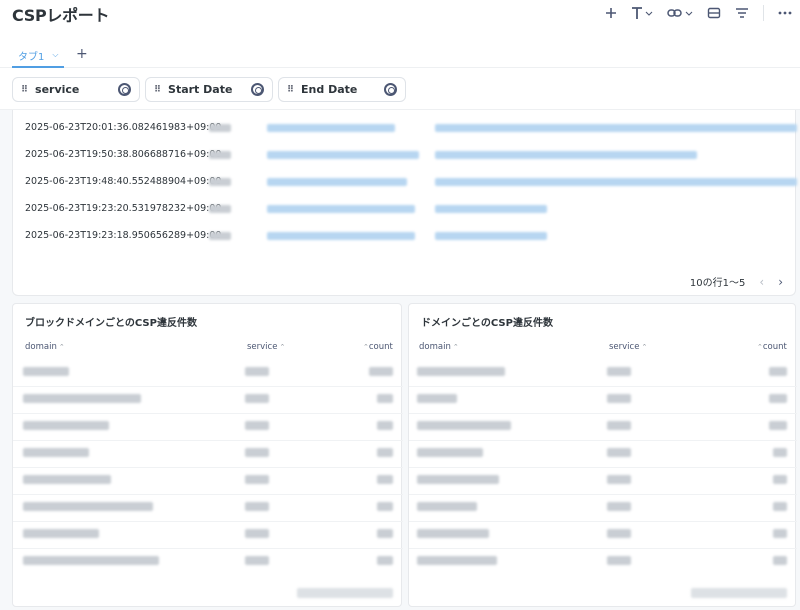 The image size is (800, 610). Describe the element at coordinates (714, 13) in the screenshot. I see `card-icon` at that location.